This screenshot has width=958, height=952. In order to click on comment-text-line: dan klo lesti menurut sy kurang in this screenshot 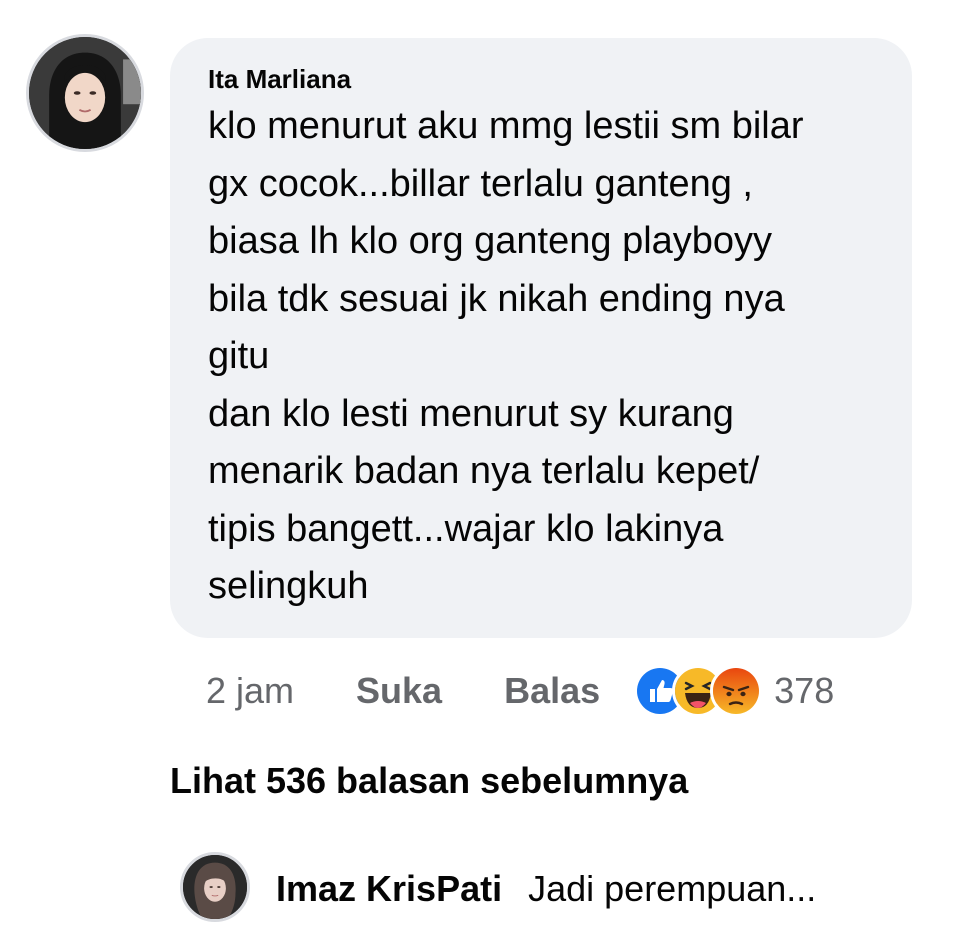, I will do `click(471, 413)`.